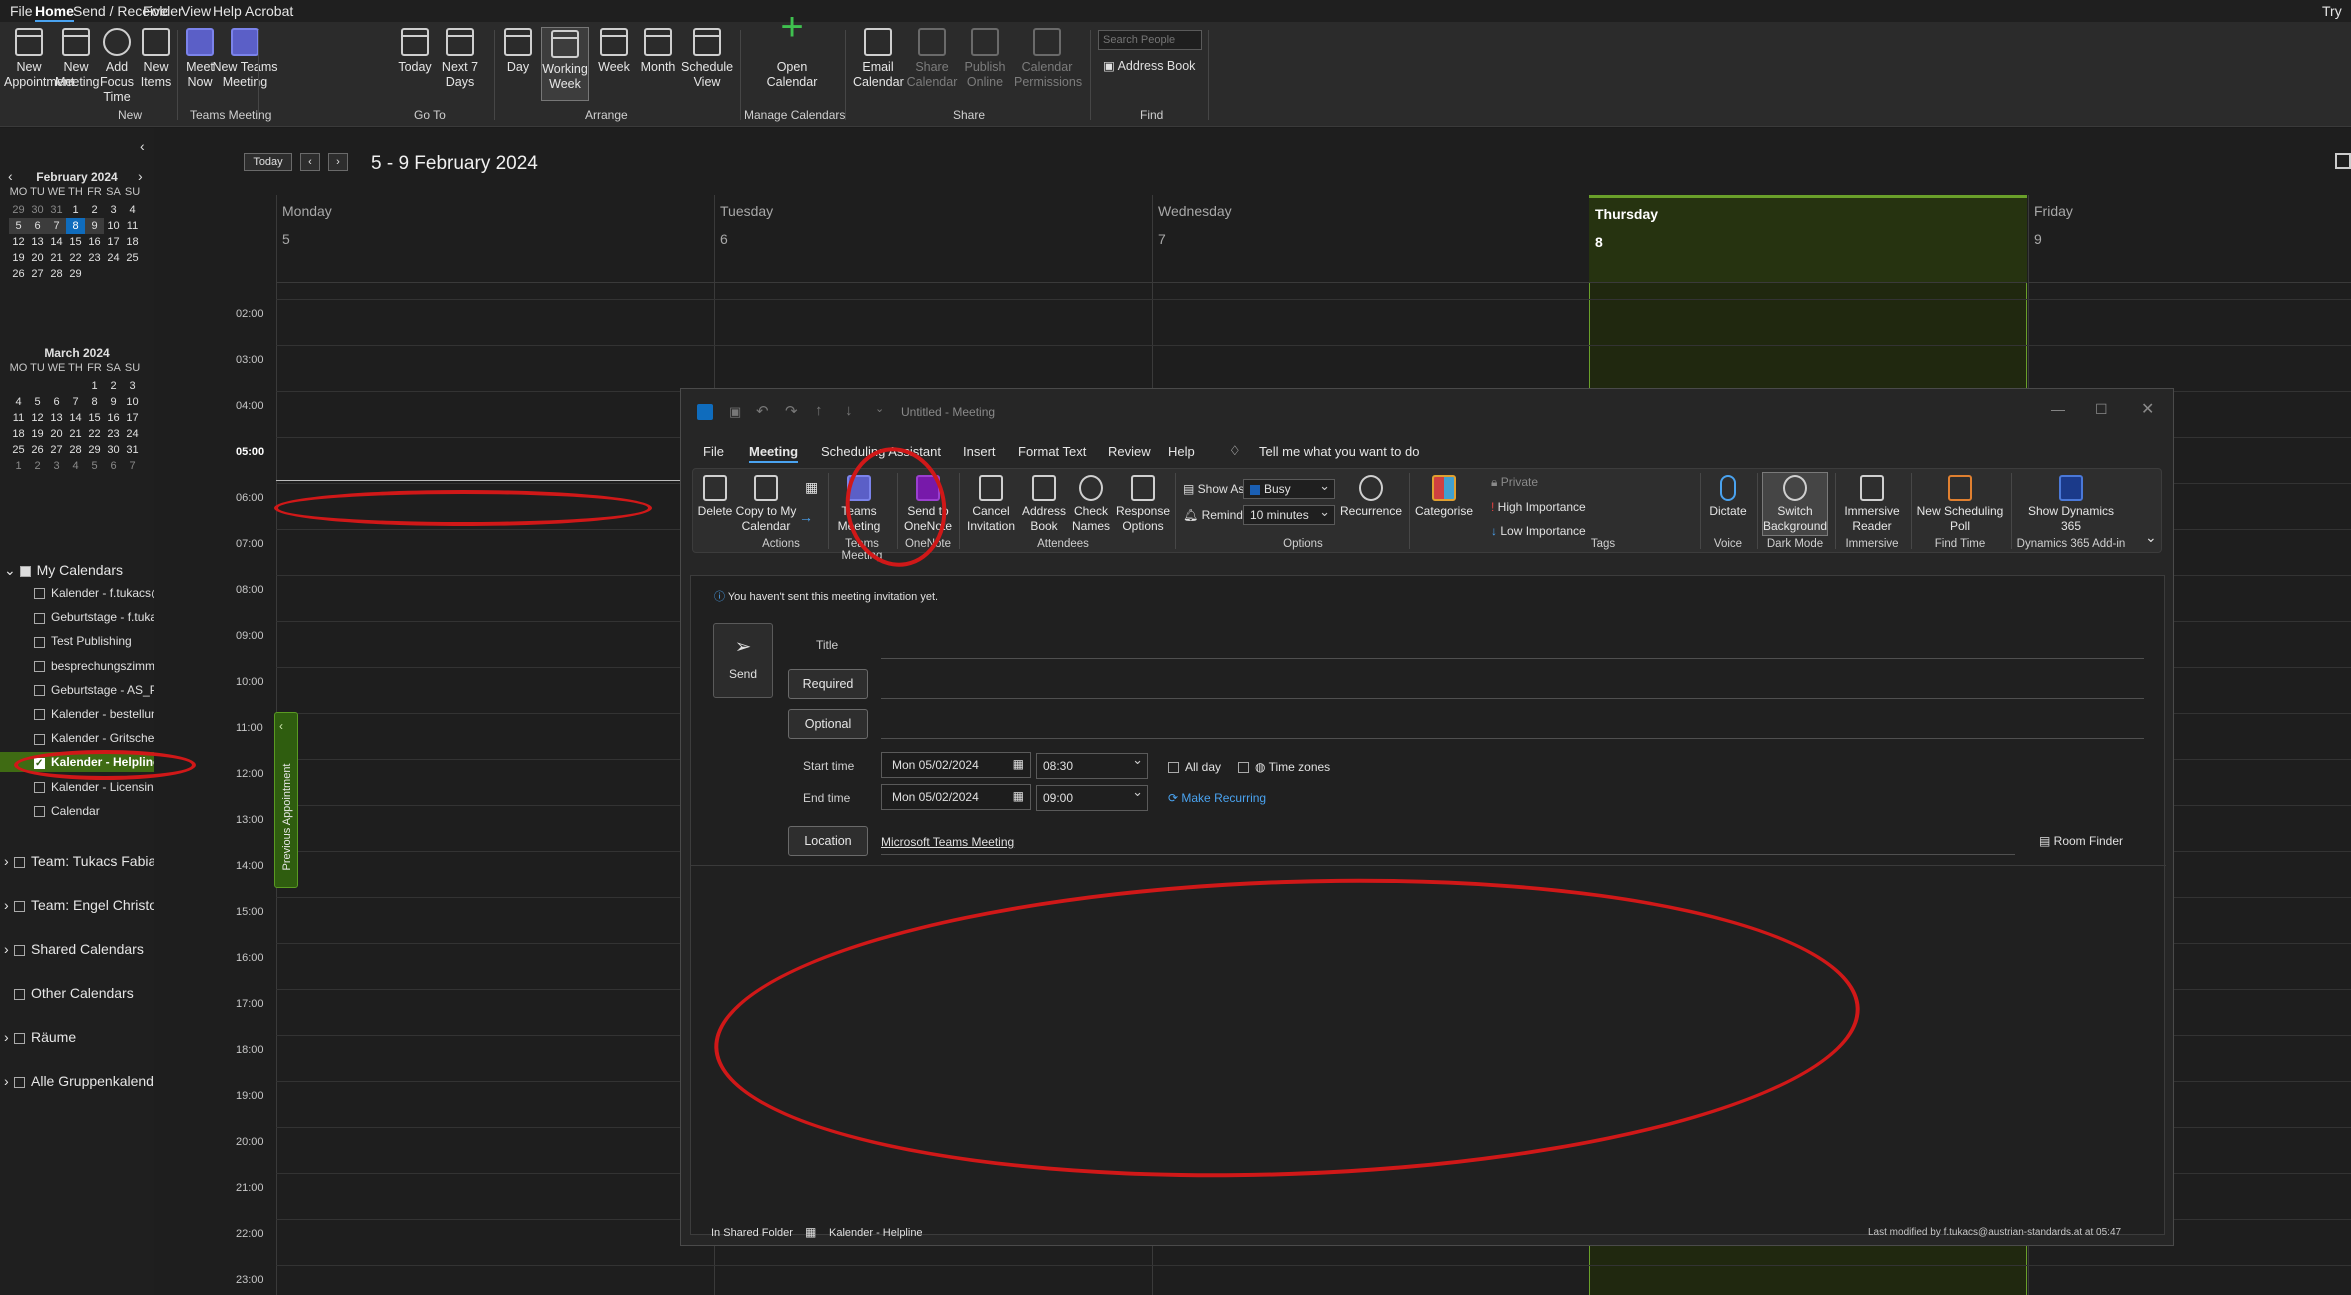 Image resolution: width=2351 pixels, height=1295 pixels. Describe the element at coordinates (74, 949) in the screenshot. I see `calendar-group: › Shared Calendars` at that location.